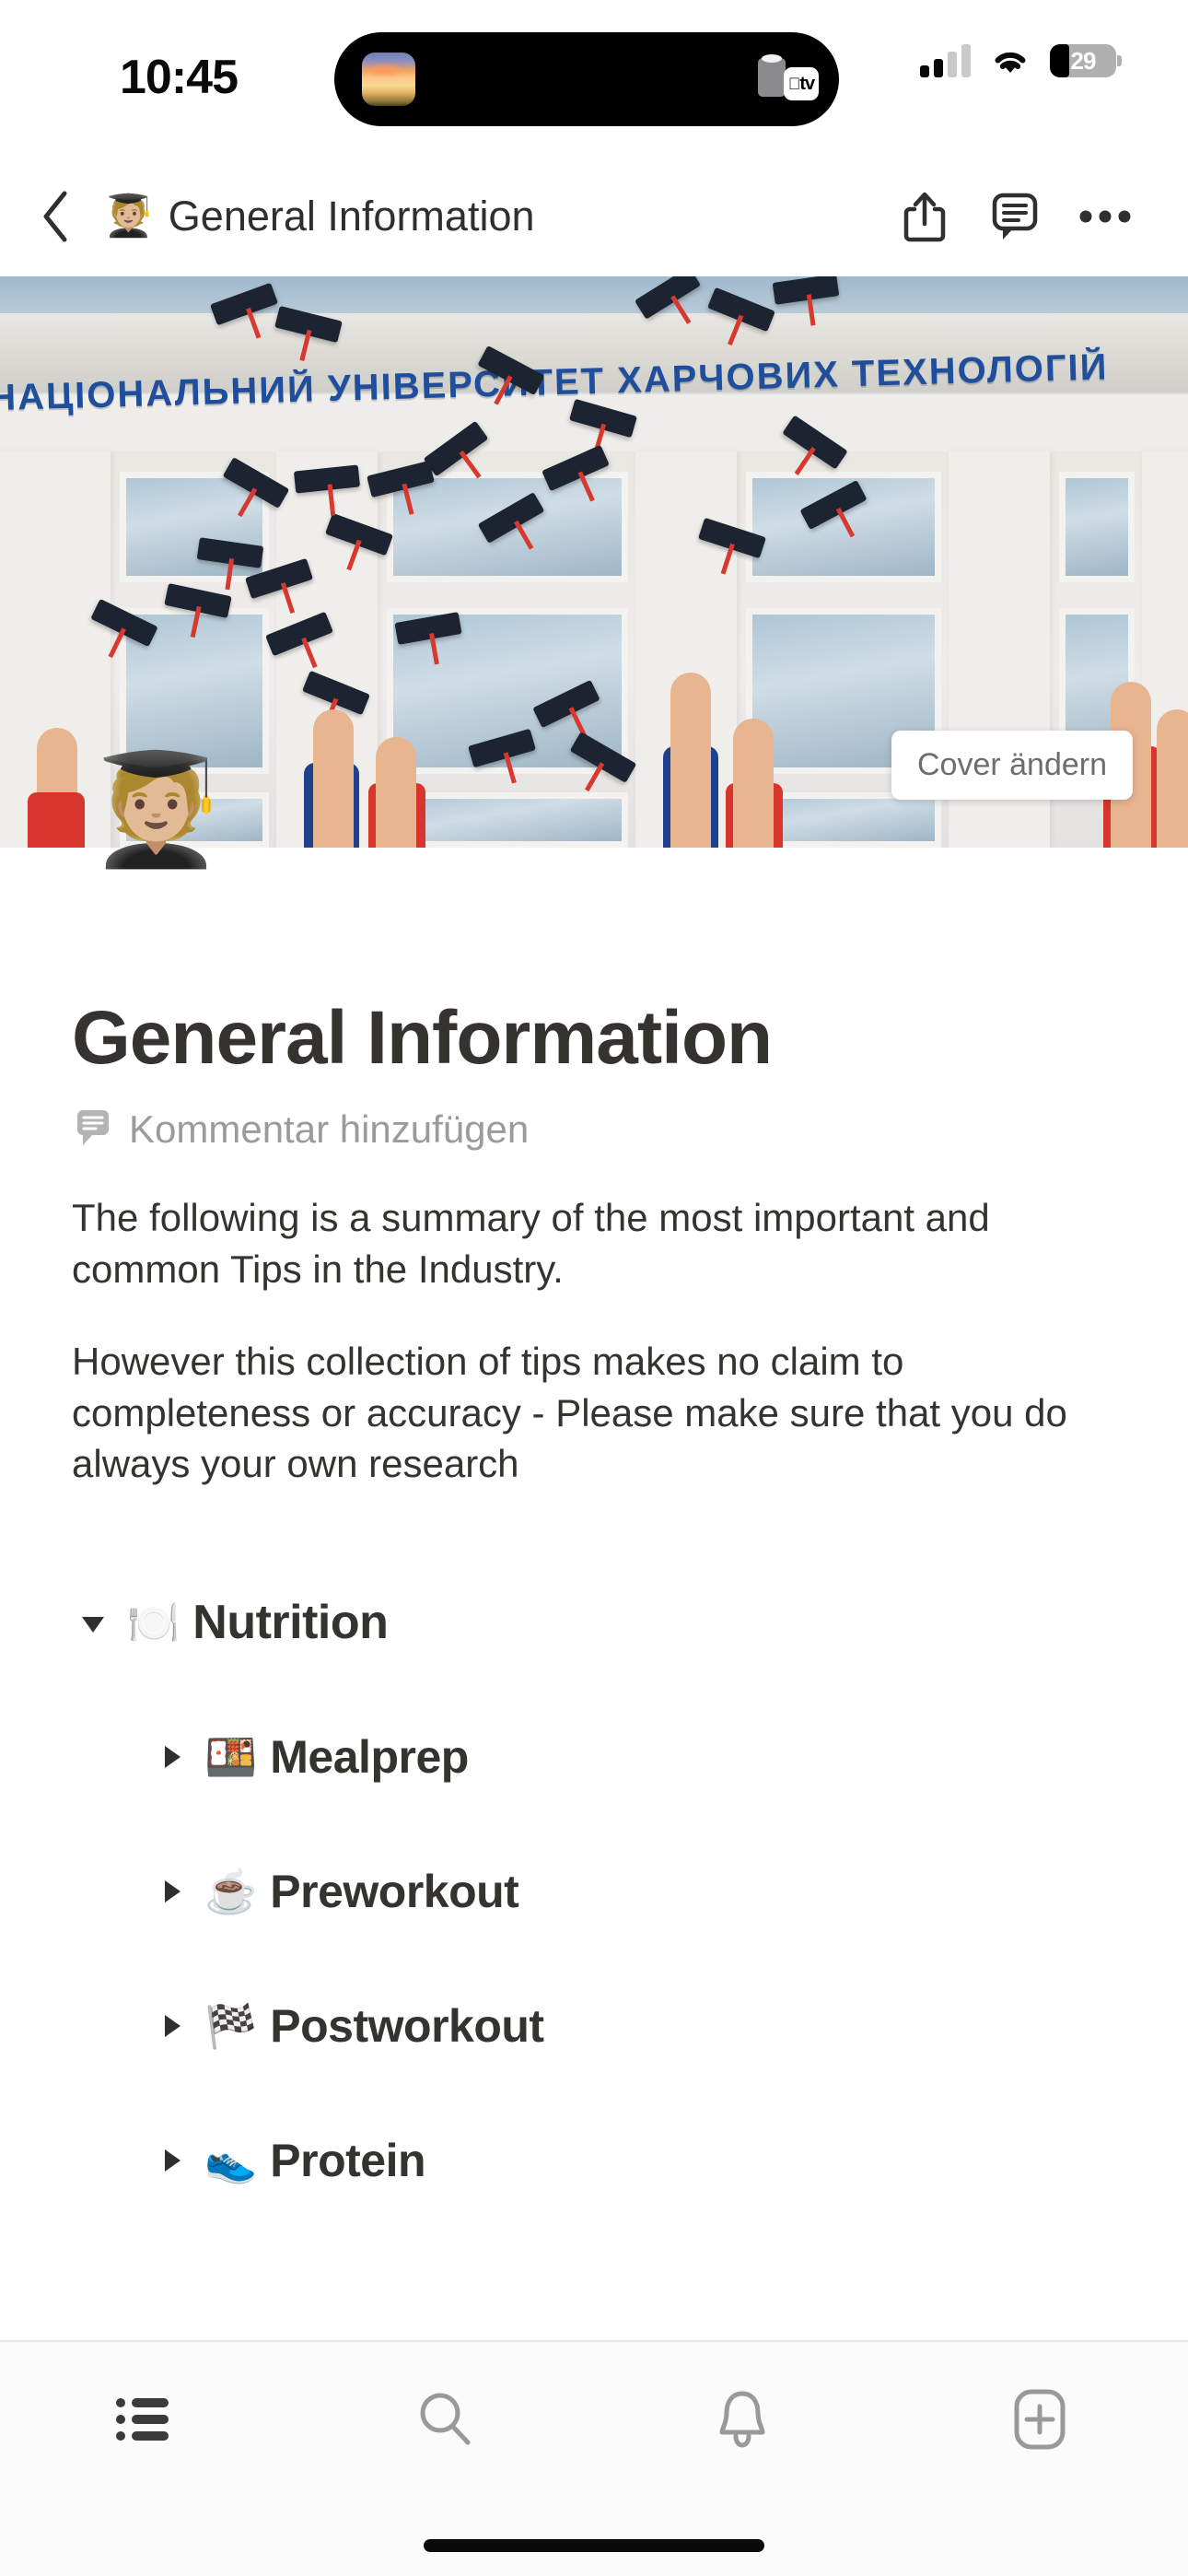 This screenshot has width=1188, height=2576. I want to click on nav-page-emoji: 🧑🏼‍🎓, so click(128, 216).